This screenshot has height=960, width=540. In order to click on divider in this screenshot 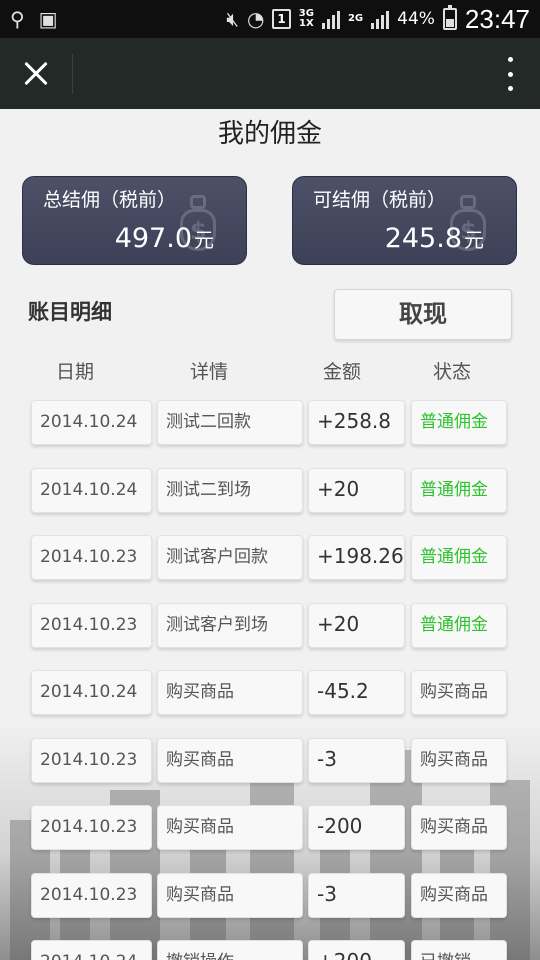, I will do `click(72, 74)`.